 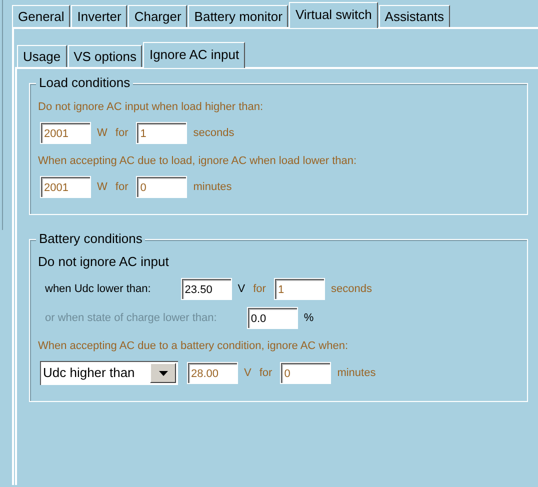 I want to click on input-field: 23.50, so click(x=206, y=289).